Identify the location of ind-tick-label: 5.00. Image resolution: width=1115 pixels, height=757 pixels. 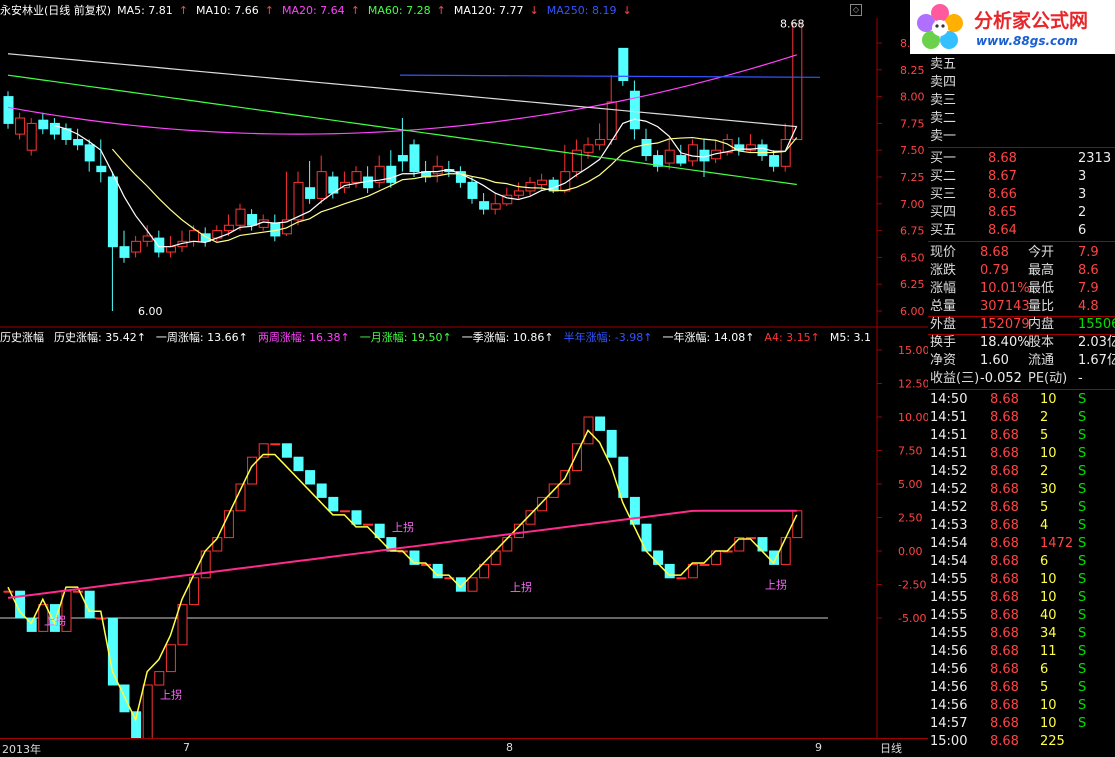
(910, 484).